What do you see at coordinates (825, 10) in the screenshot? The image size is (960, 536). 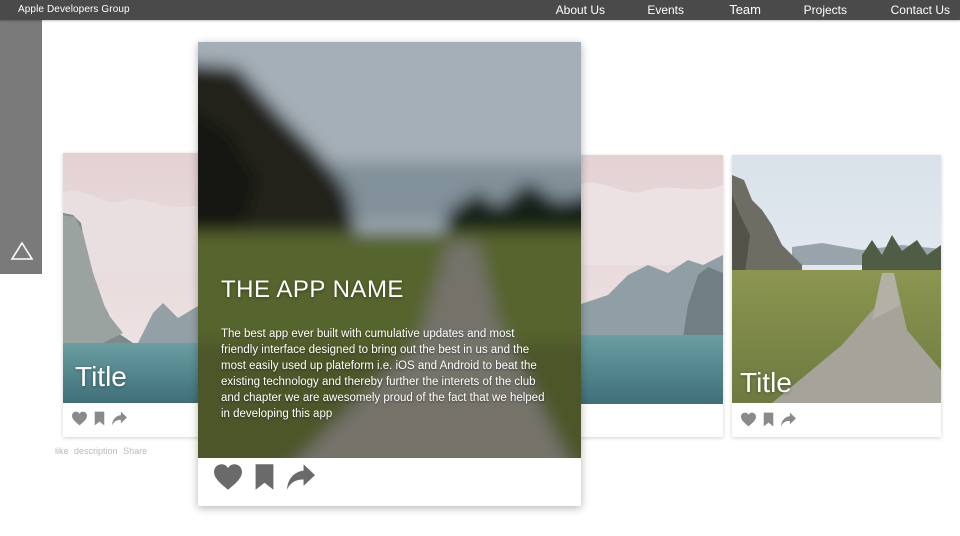 I see `nav-projects: Projects` at bounding box center [825, 10].